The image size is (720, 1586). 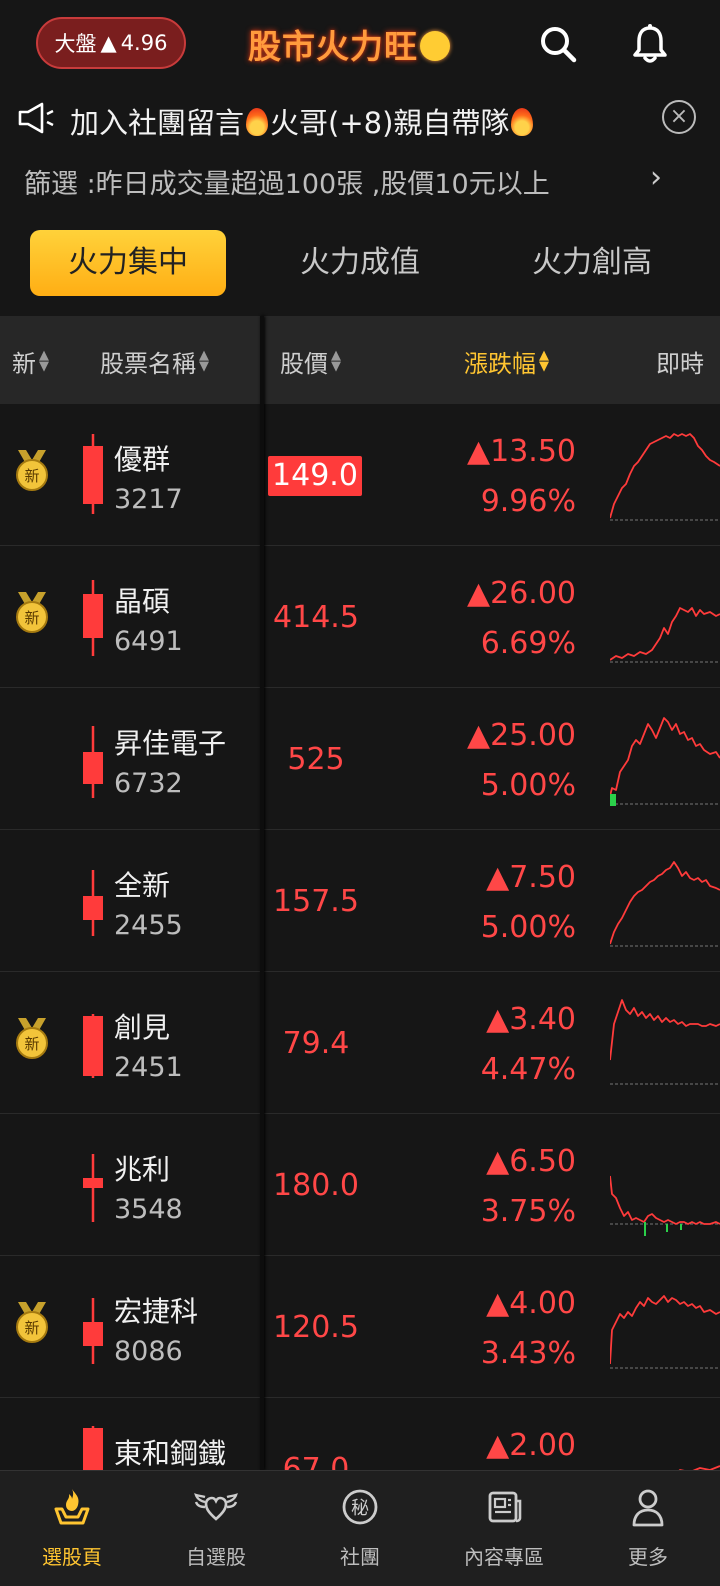 What do you see at coordinates (36, 118) in the screenshot?
I see `megaphone-icon` at bounding box center [36, 118].